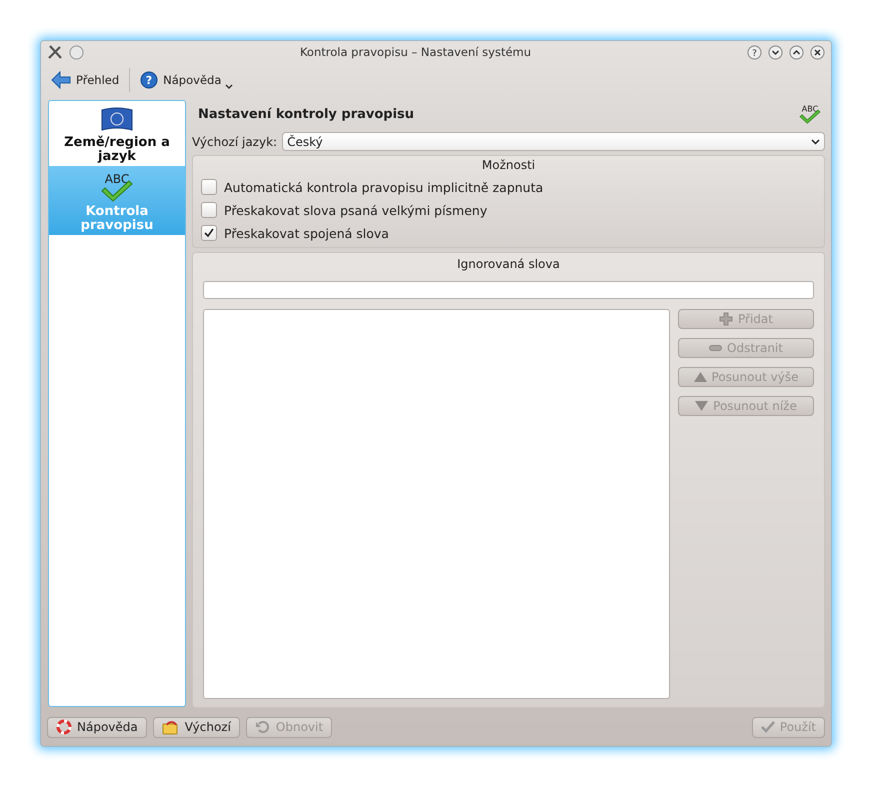 The width and height of the screenshot is (872, 786). I want to click on language-label: Výchozí jazyk:, so click(235, 141).